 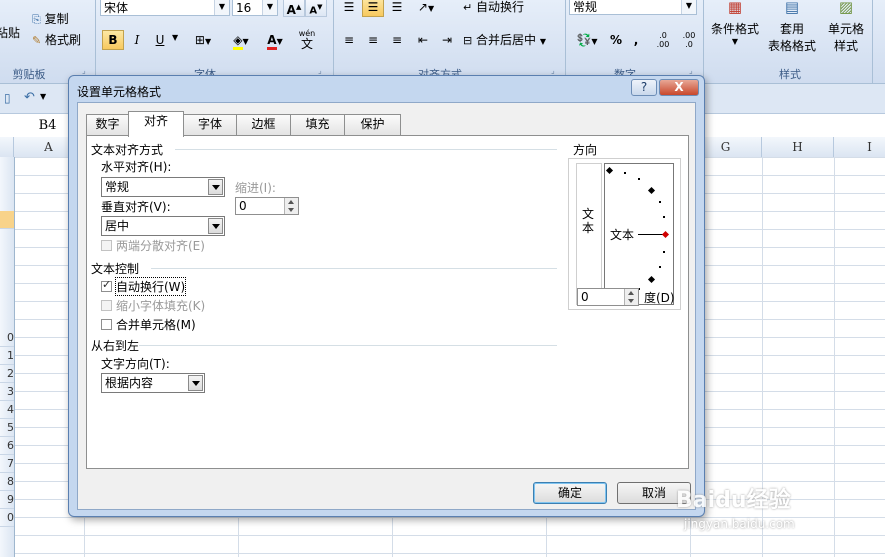 I want to click on vertical-text-box: 文本, so click(x=589, y=234).